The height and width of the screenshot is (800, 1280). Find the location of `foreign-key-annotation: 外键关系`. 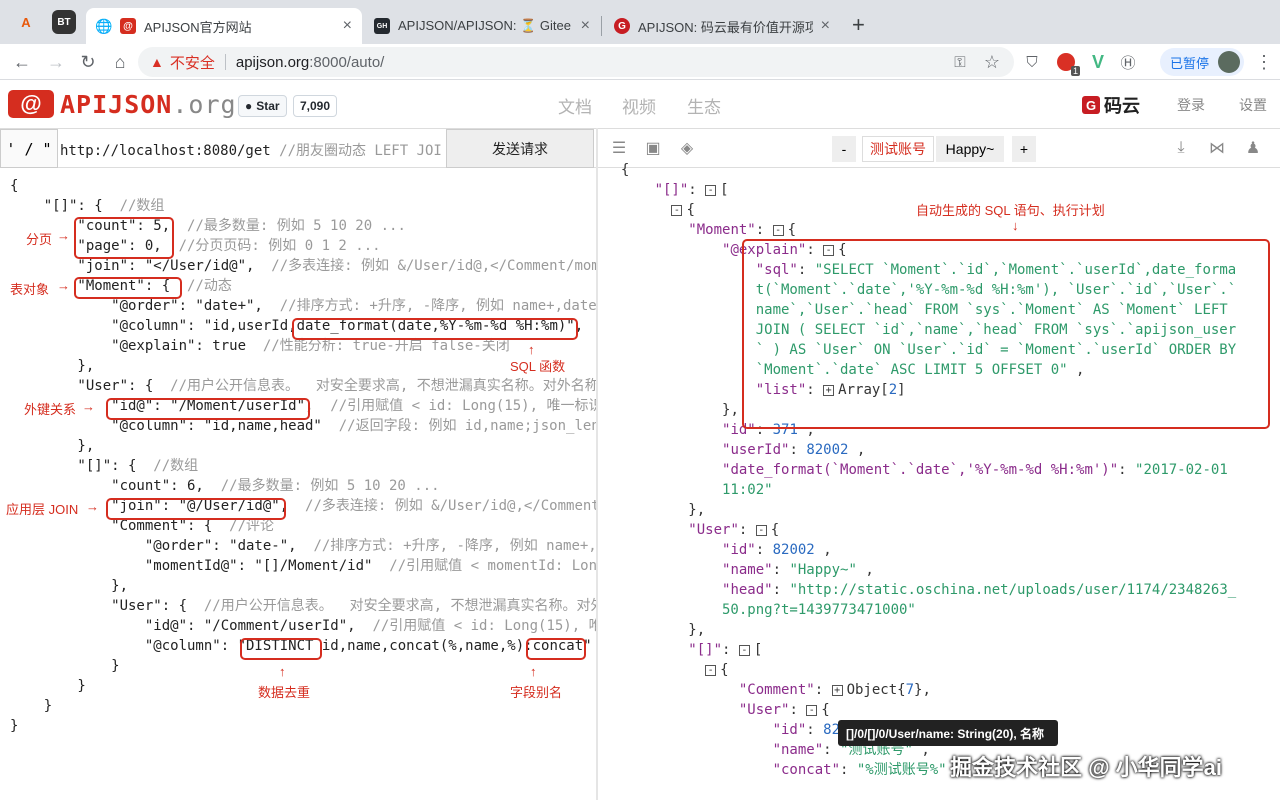

foreign-key-annotation: 外键关系 is located at coordinates (50, 409).